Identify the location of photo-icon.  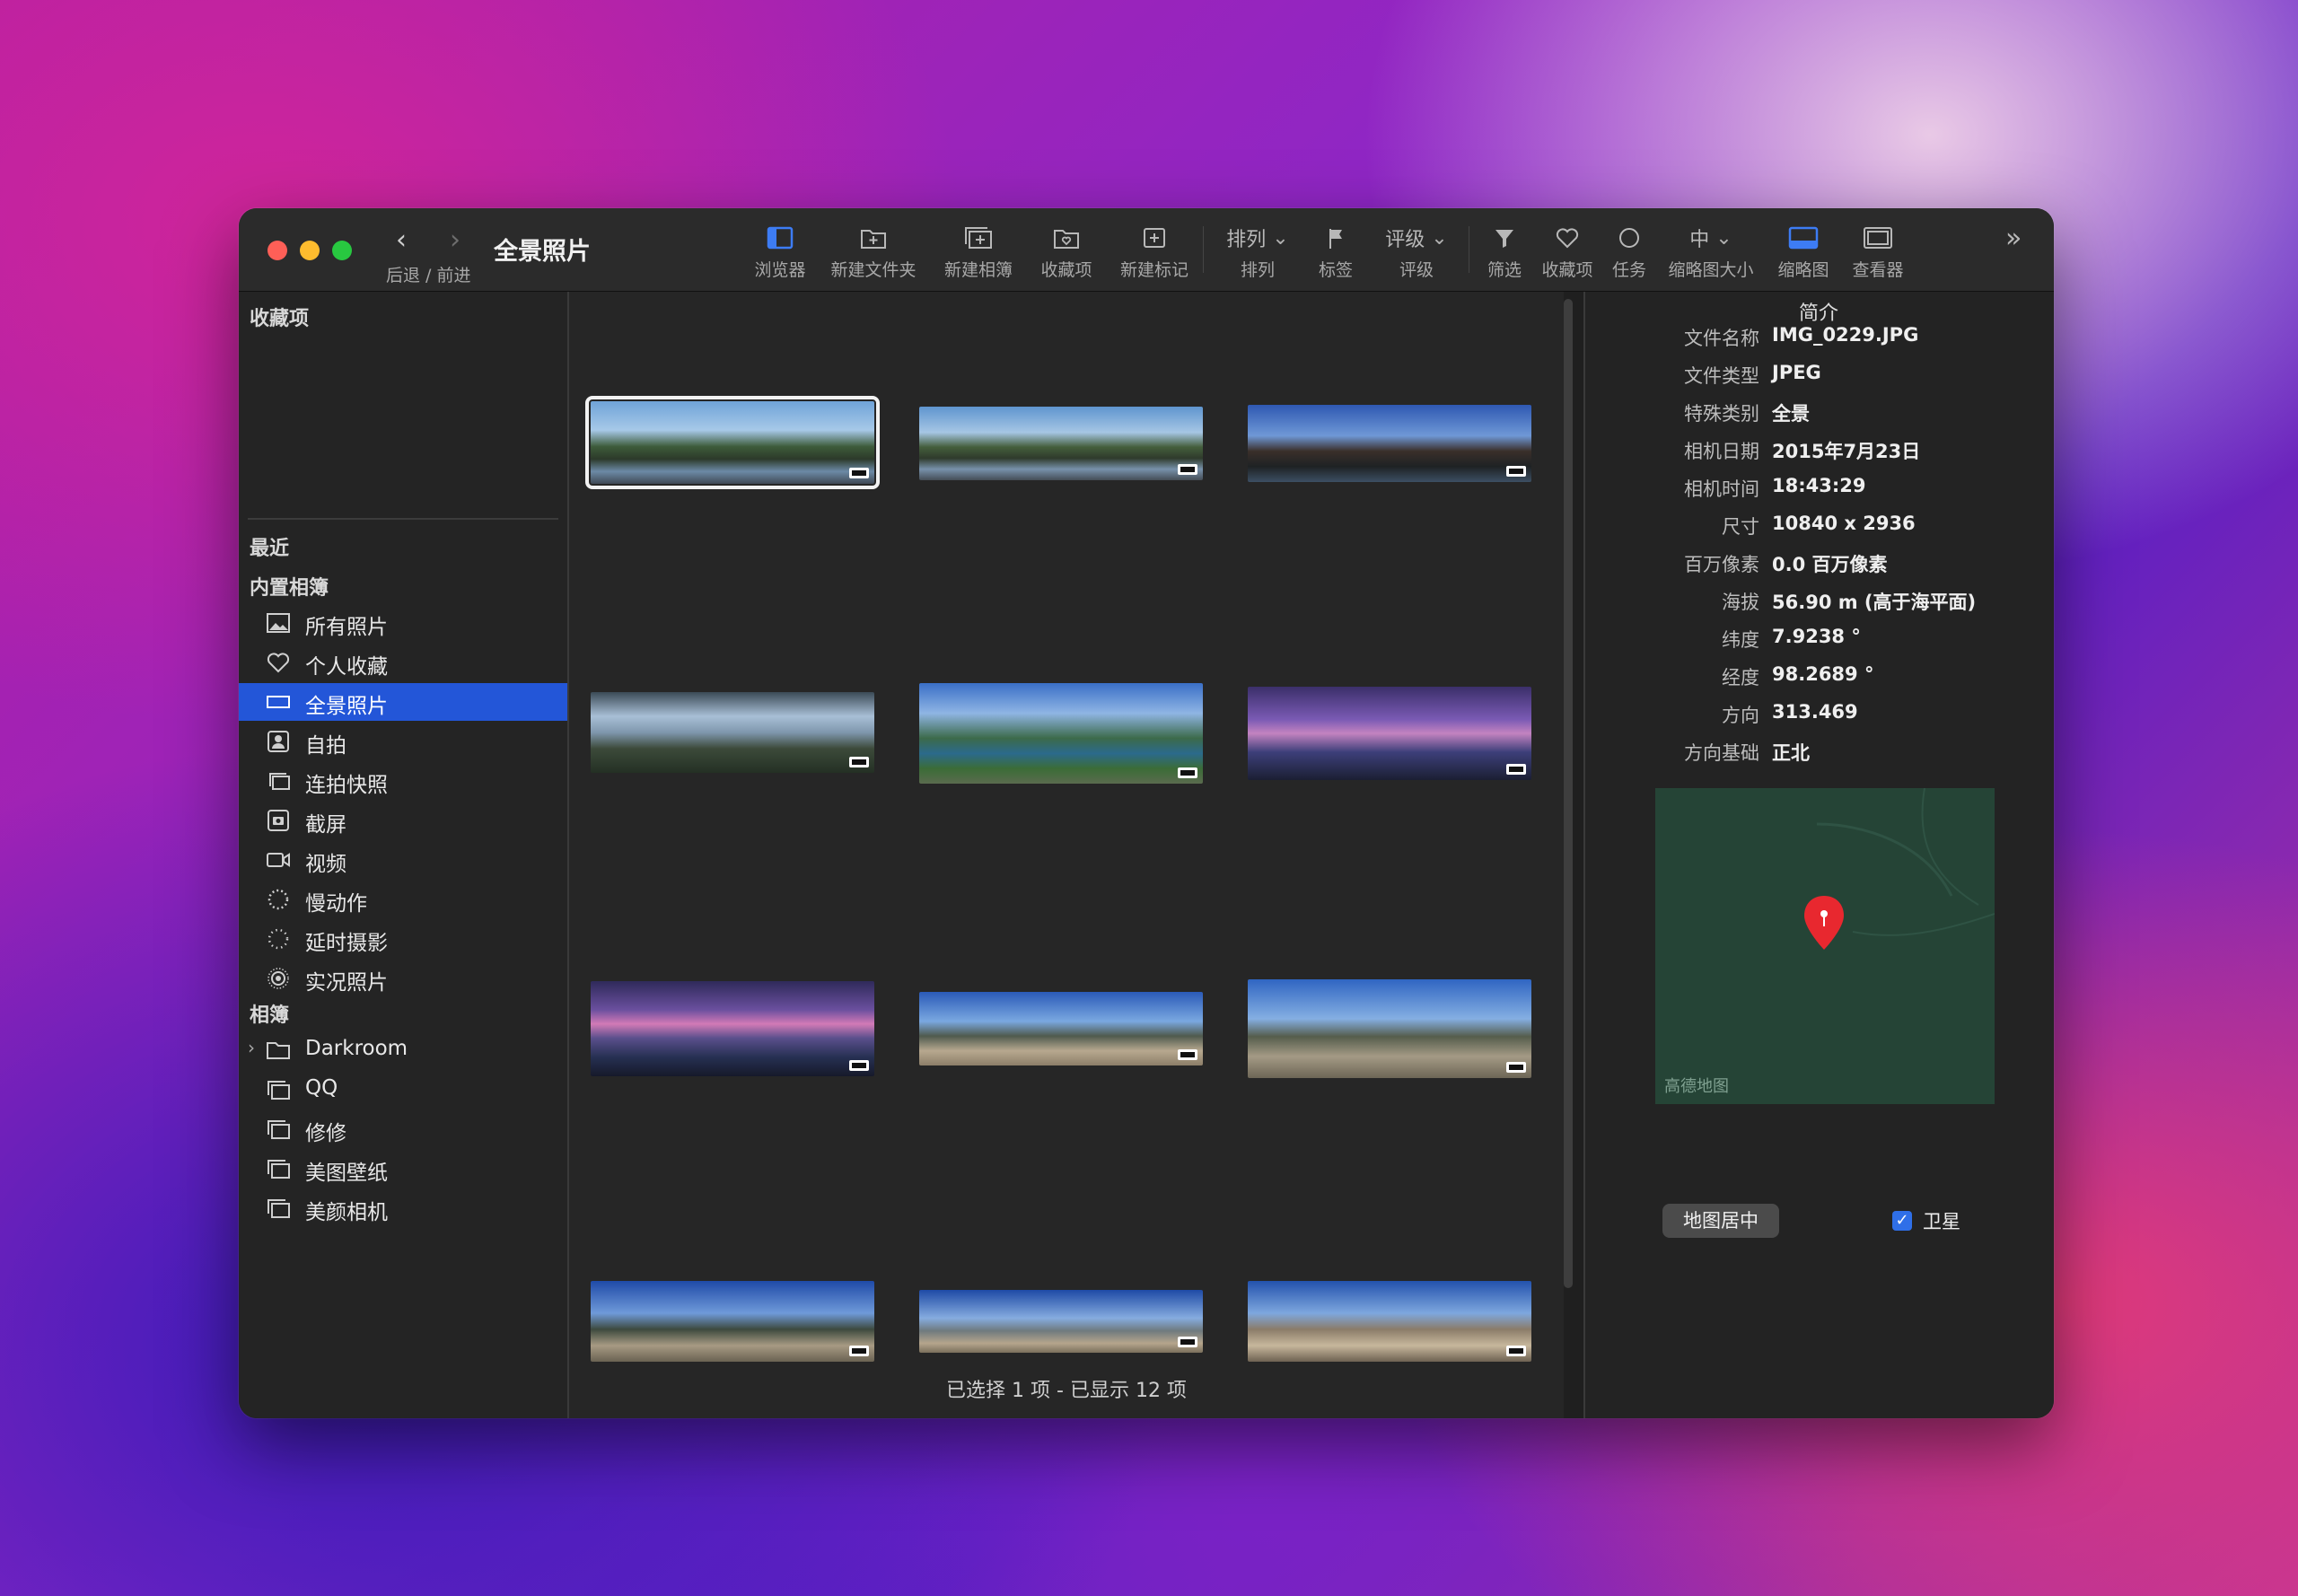
(278, 623).